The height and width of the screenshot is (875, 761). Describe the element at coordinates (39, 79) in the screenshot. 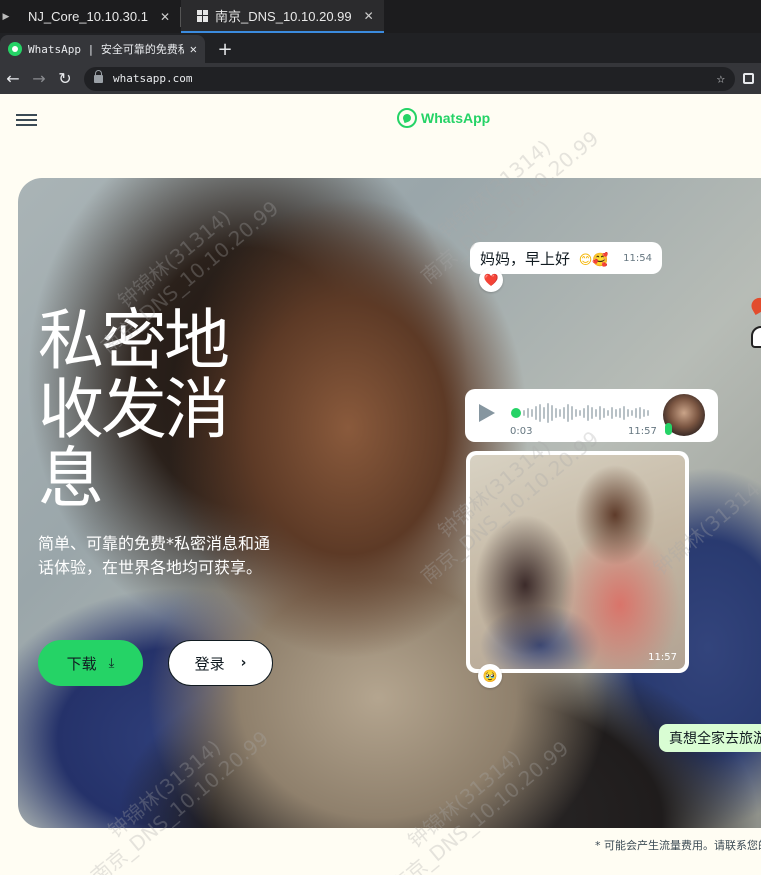

I see `forward-button: →` at that location.